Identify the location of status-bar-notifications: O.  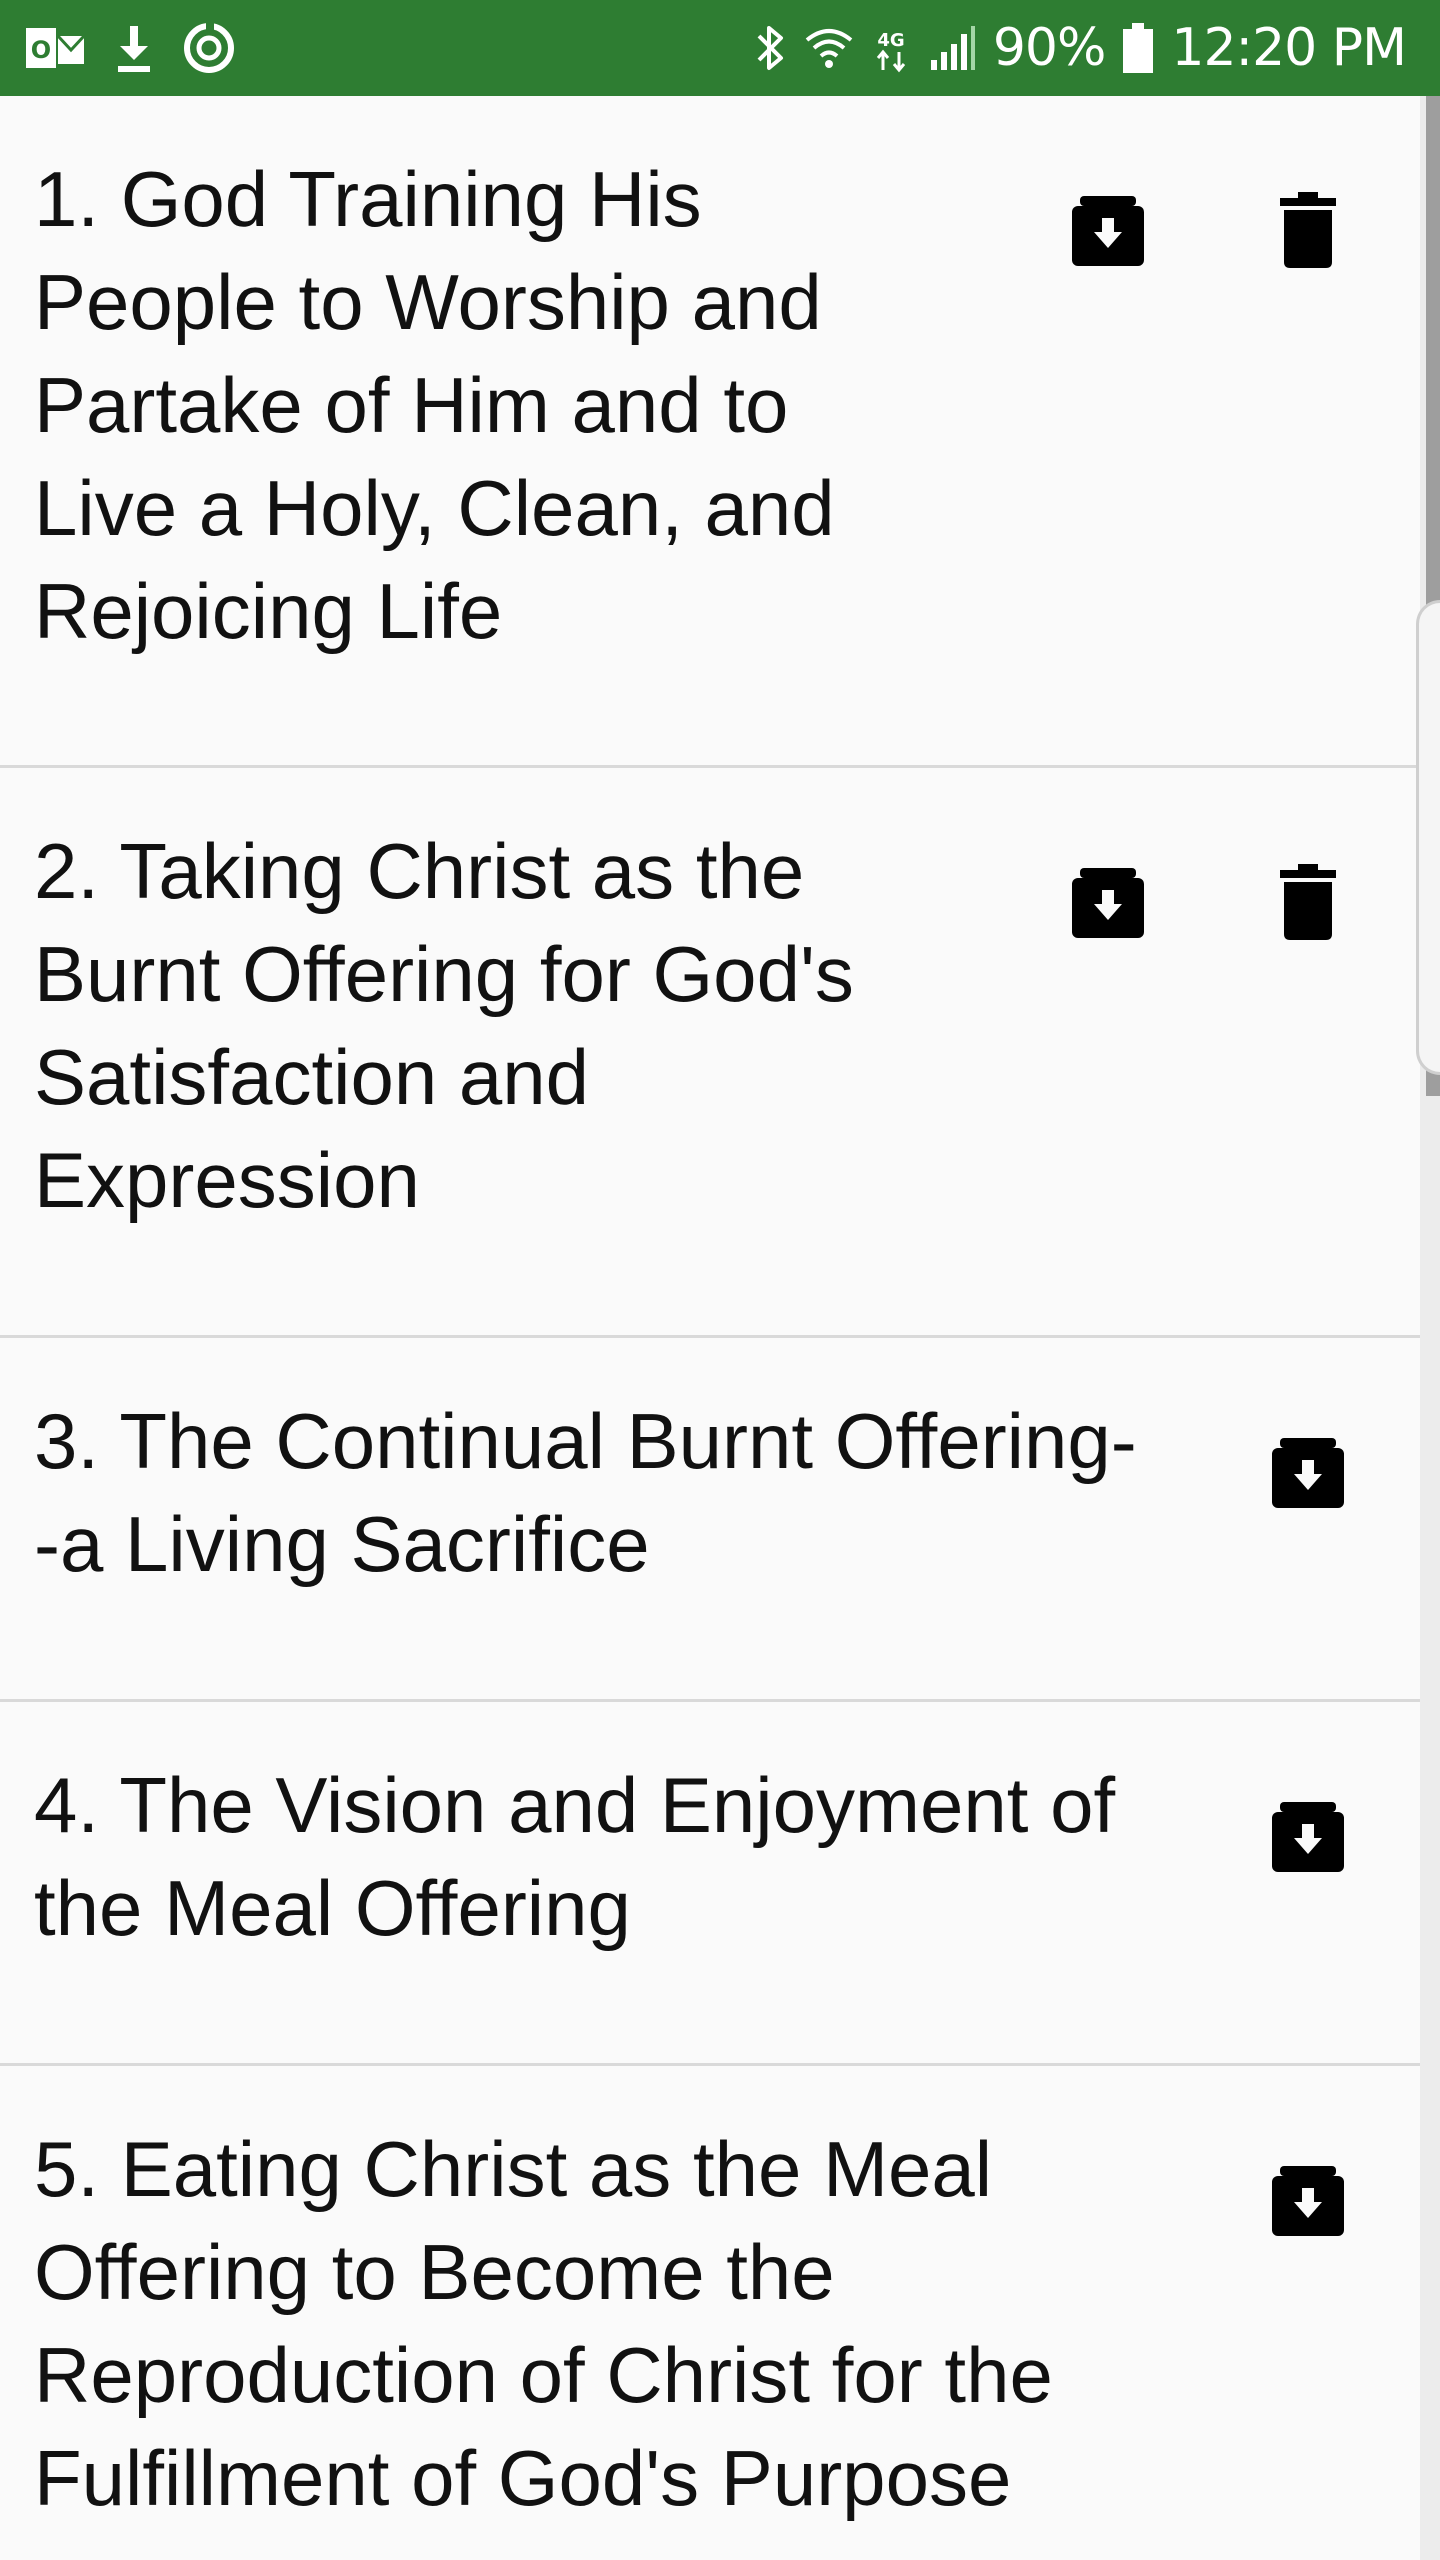
(144, 48).